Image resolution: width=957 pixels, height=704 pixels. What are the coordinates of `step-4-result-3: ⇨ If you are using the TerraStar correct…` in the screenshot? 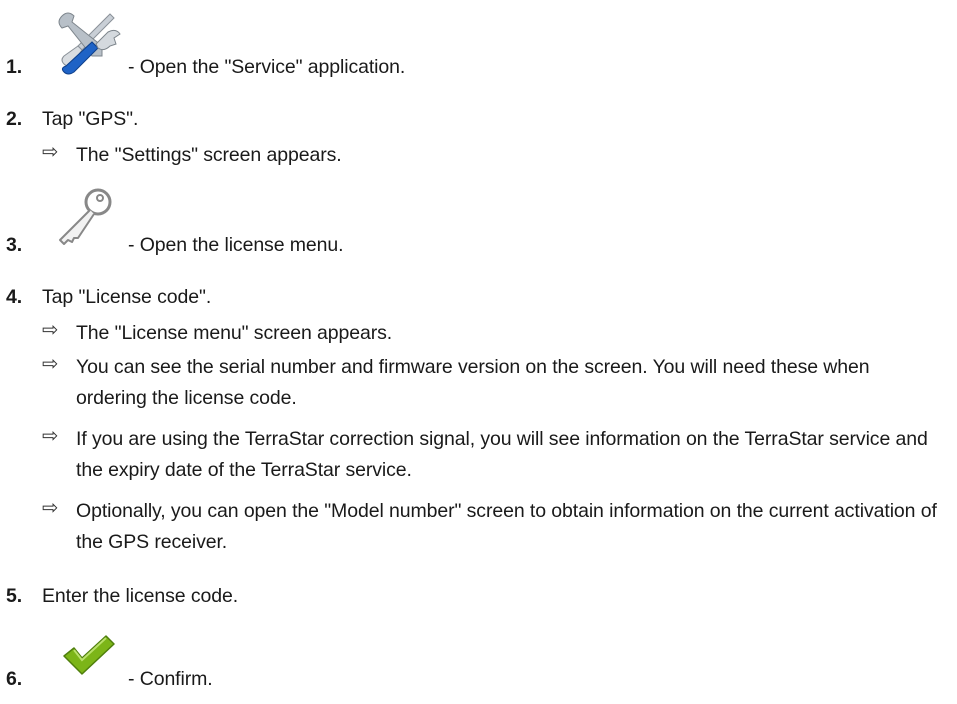 It's located at (493, 454).